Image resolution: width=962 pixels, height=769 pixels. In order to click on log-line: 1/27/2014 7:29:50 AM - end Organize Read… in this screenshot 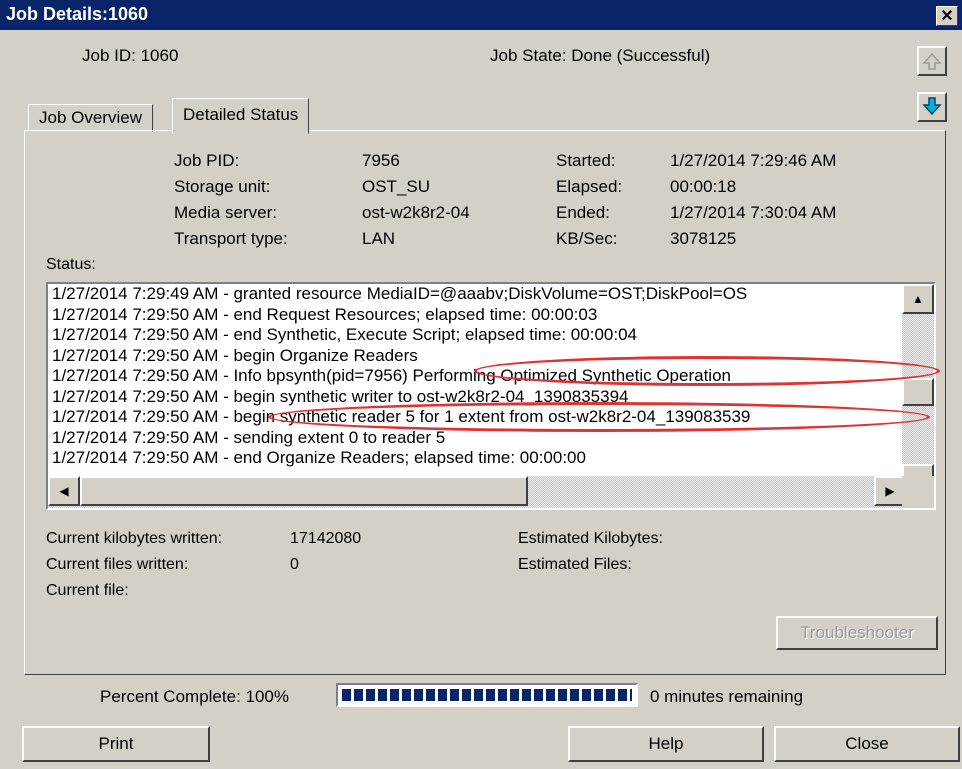, I will do `click(319, 457)`.